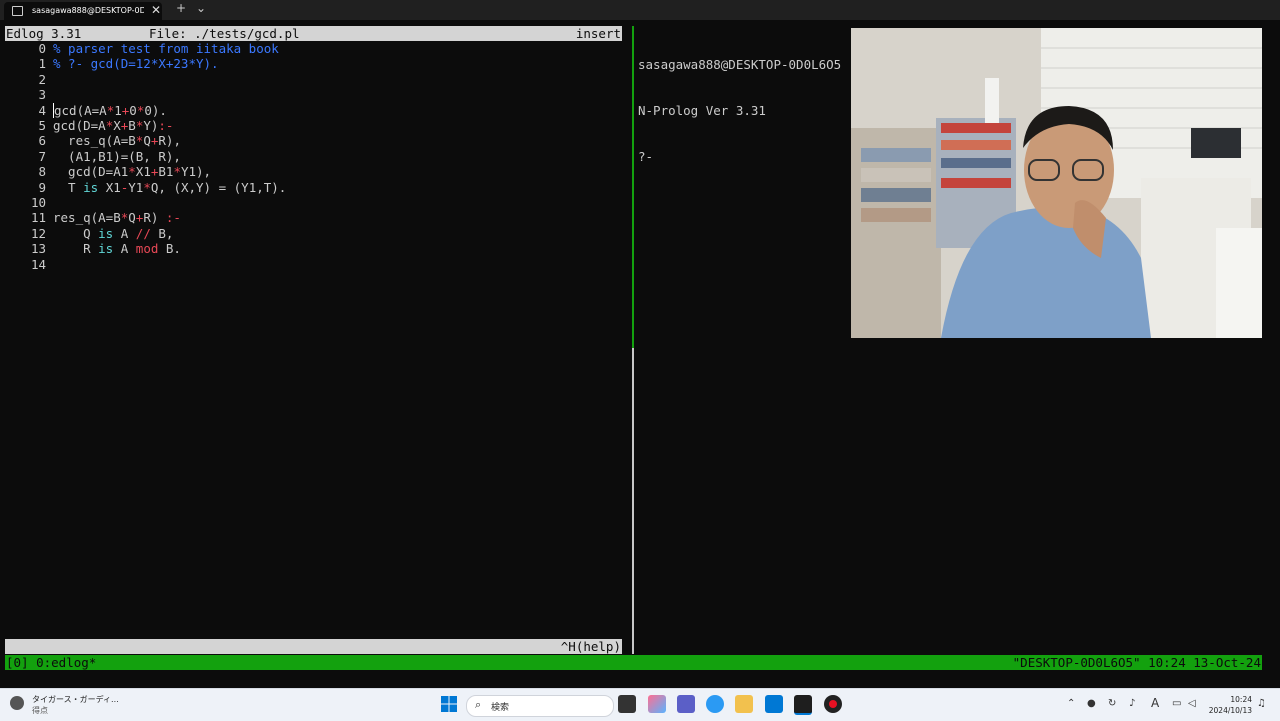 The width and height of the screenshot is (1280, 721). What do you see at coordinates (598, 33) in the screenshot?
I see `editor-mode: insert` at bounding box center [598, 33].